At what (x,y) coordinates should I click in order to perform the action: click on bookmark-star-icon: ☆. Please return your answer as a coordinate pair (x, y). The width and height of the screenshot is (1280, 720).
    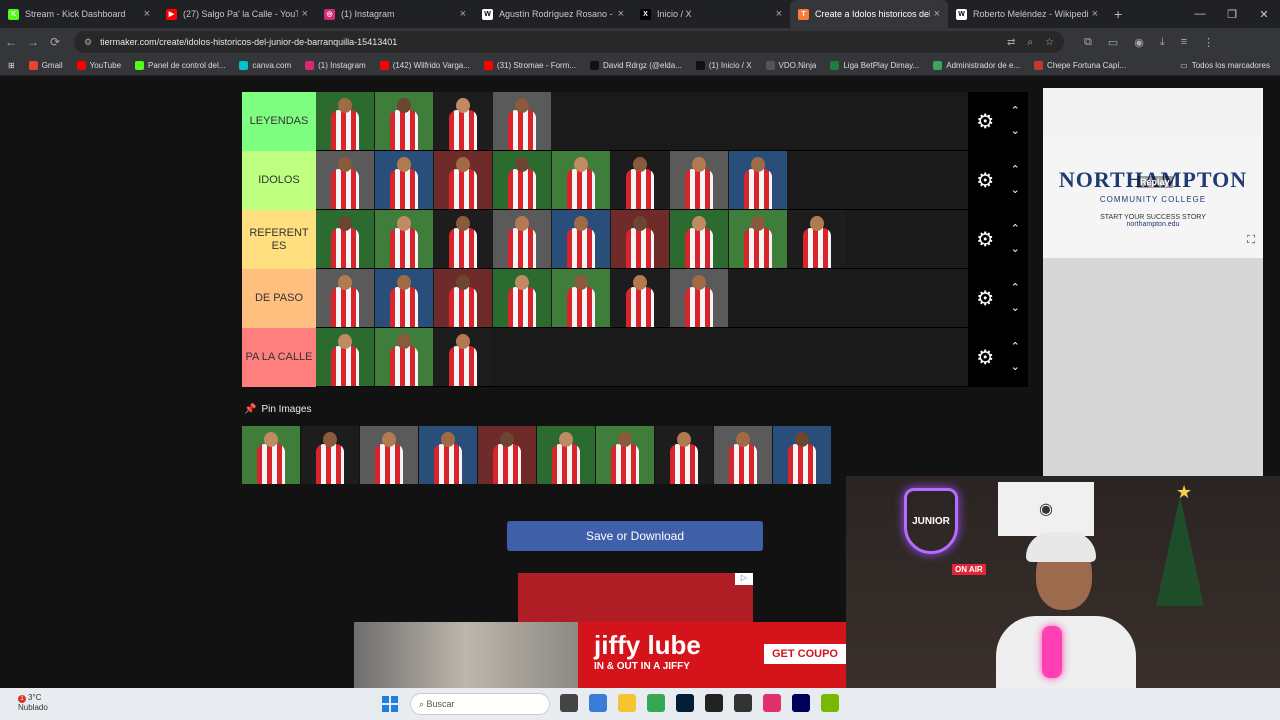
    Looking at the image, I should click on (1049, 42).